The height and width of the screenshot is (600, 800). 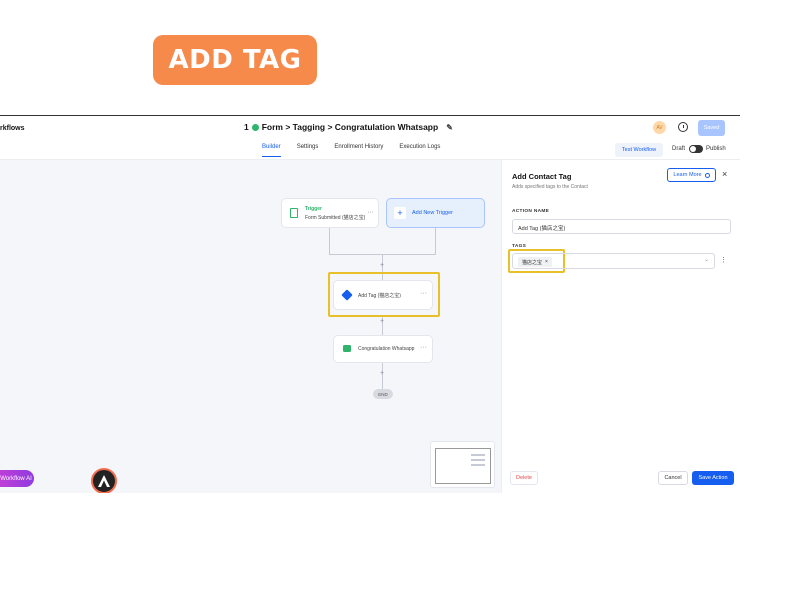 I want to click on add-tag-badge: ADD TAG, so click(x=235, y=60).